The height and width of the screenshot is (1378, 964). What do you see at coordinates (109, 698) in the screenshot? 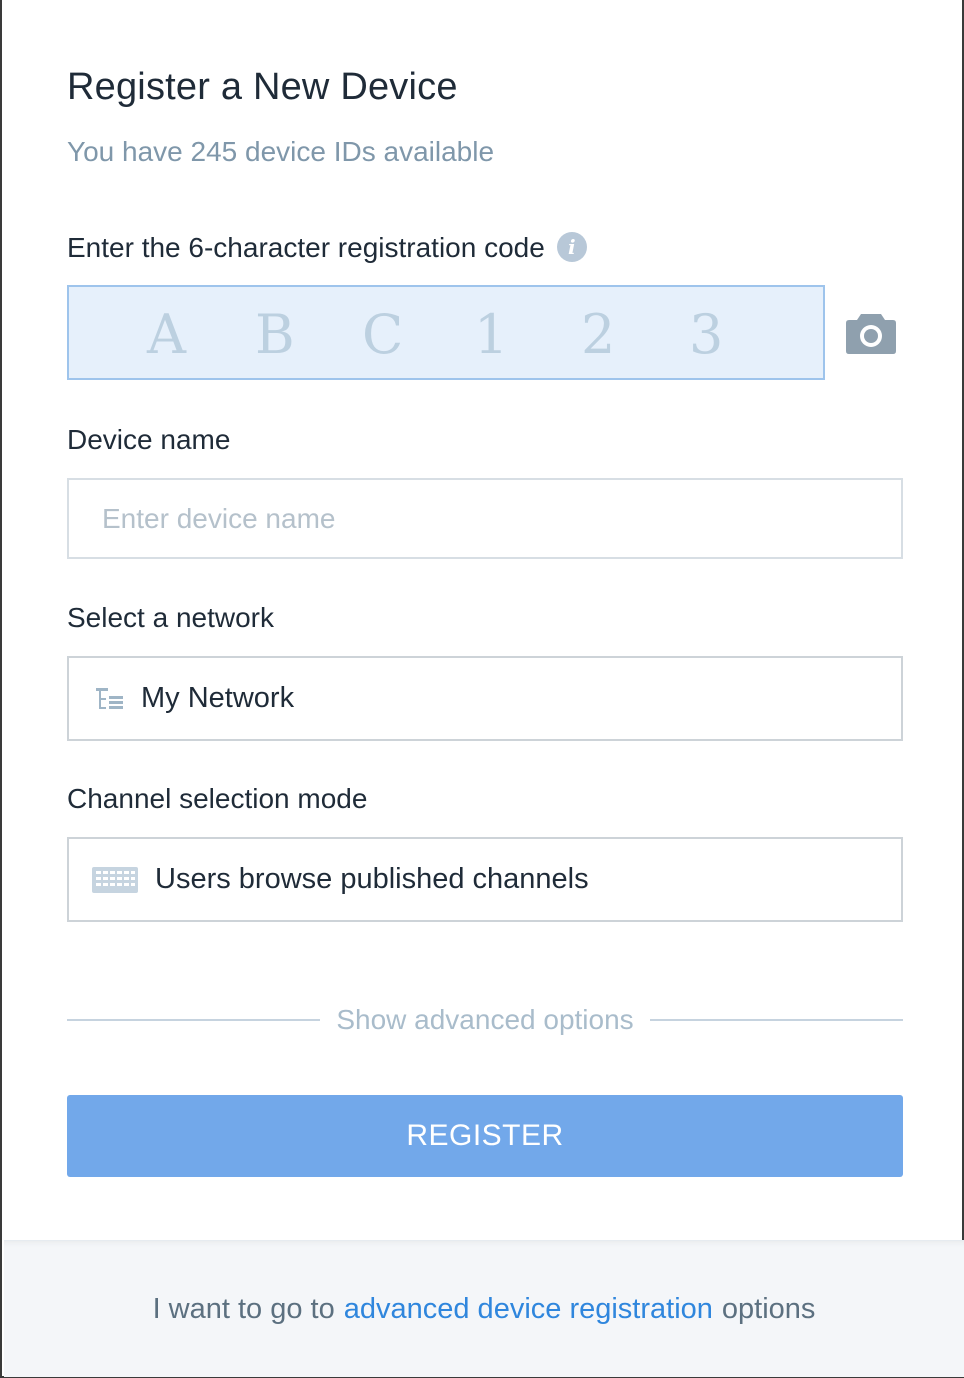
I see `network-tree-icon` at bounding box center [109, 698].